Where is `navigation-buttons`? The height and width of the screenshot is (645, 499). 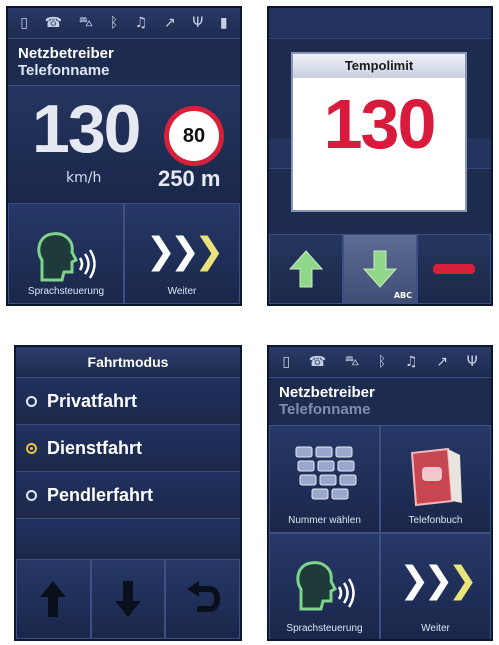
navigation-buttons is located at coordinates (128, 599).